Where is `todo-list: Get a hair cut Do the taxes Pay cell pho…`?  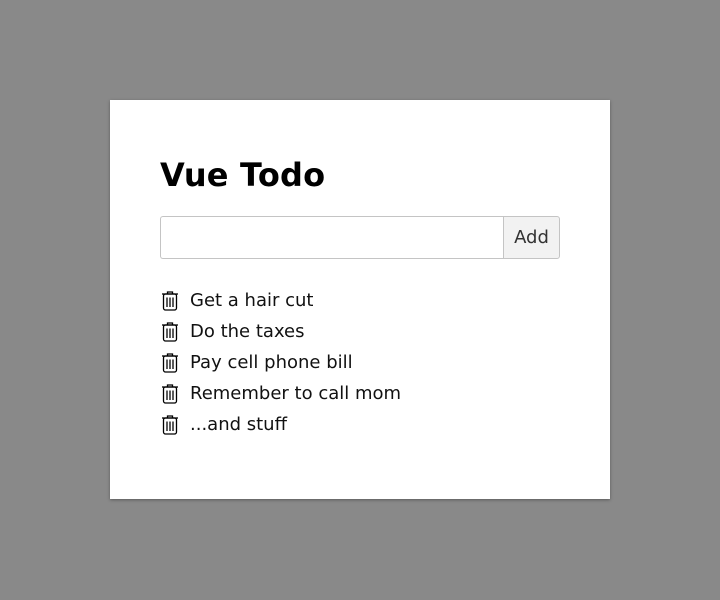
todo-list: Get a hair cut Do the taxes Pay cell pho… is located at coordinates (280, 362).